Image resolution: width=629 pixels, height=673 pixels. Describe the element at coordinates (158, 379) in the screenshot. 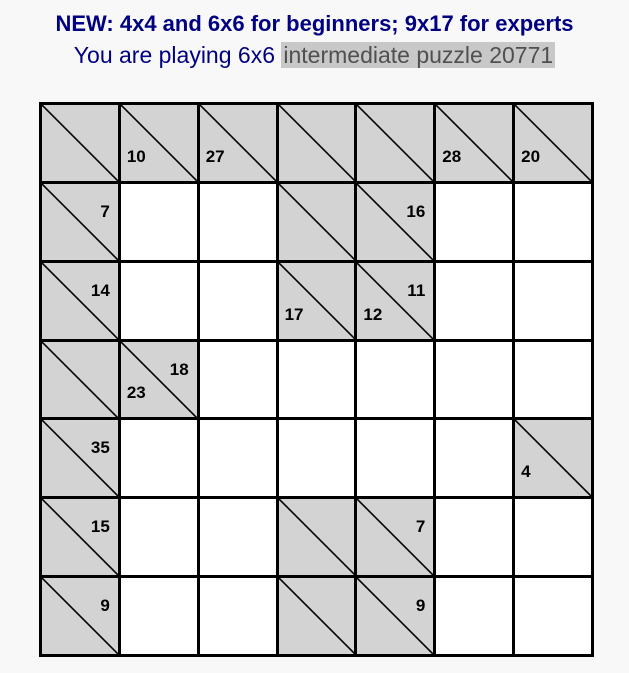

I see `clue-cell: 18 23` at that location.